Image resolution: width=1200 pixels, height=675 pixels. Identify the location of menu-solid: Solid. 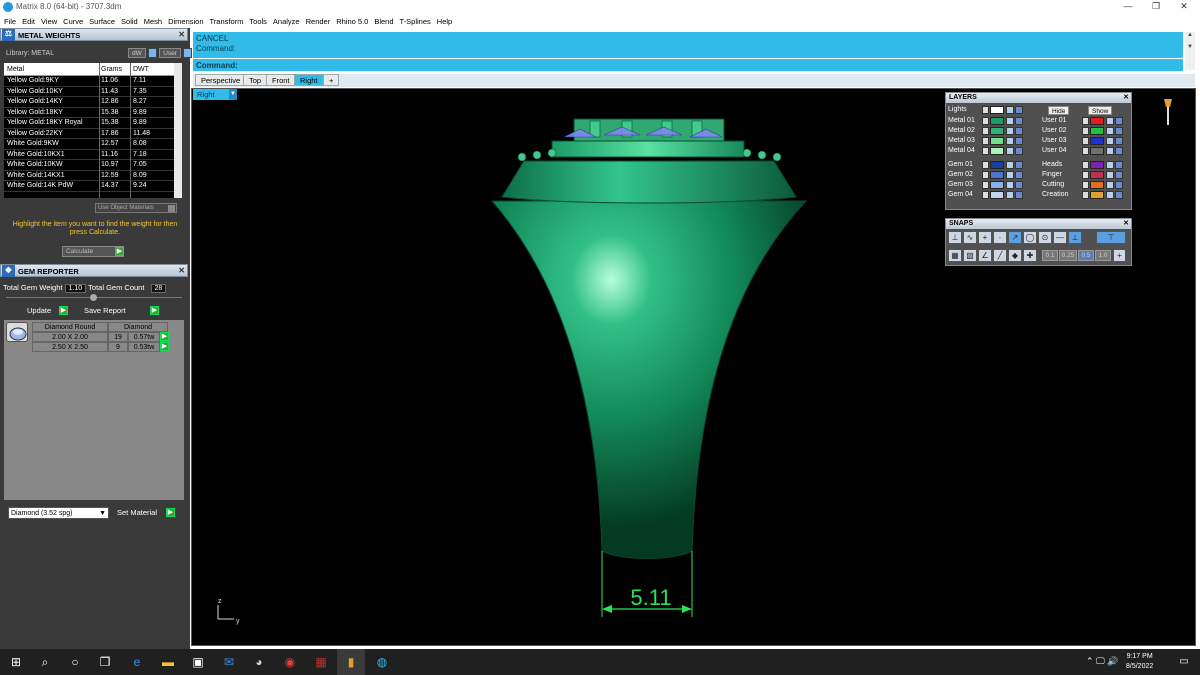
(129, 20).